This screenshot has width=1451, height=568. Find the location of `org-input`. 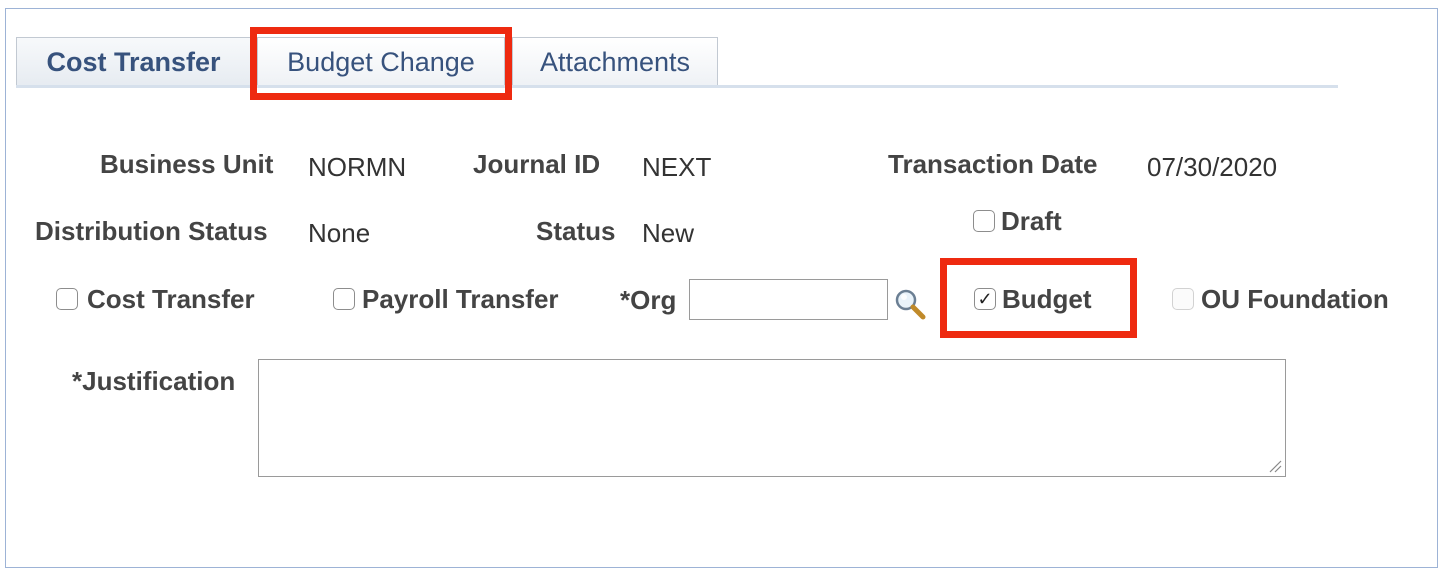

org-input is located at coordinates (788, 299).